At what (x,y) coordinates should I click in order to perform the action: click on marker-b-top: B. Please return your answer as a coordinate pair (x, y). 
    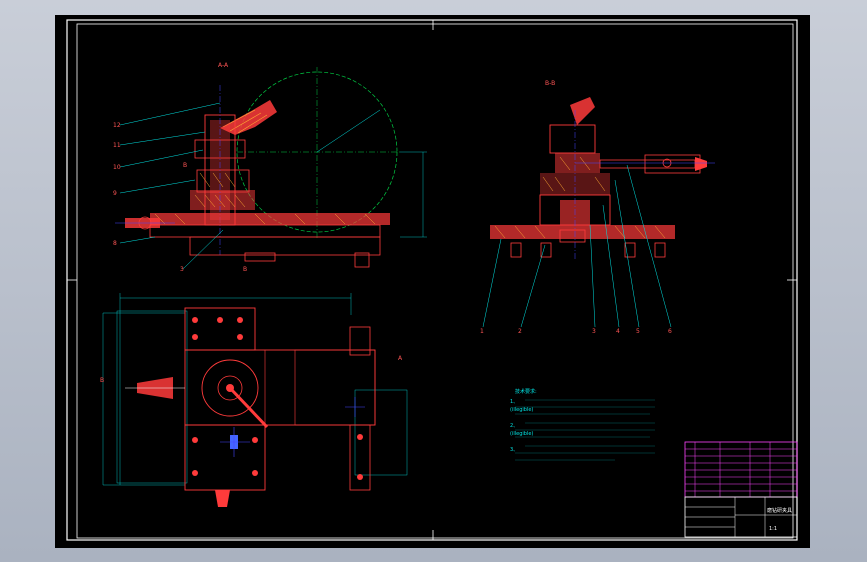
    Looking at the image, I should click on (185, 165).